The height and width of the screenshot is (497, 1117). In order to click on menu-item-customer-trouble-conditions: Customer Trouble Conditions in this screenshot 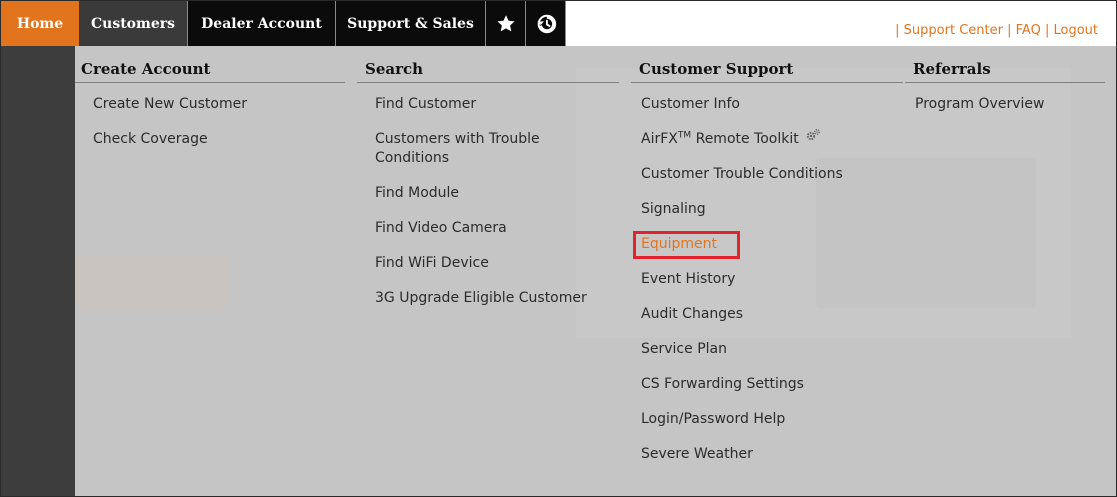, I will do `click(767, 174)`.